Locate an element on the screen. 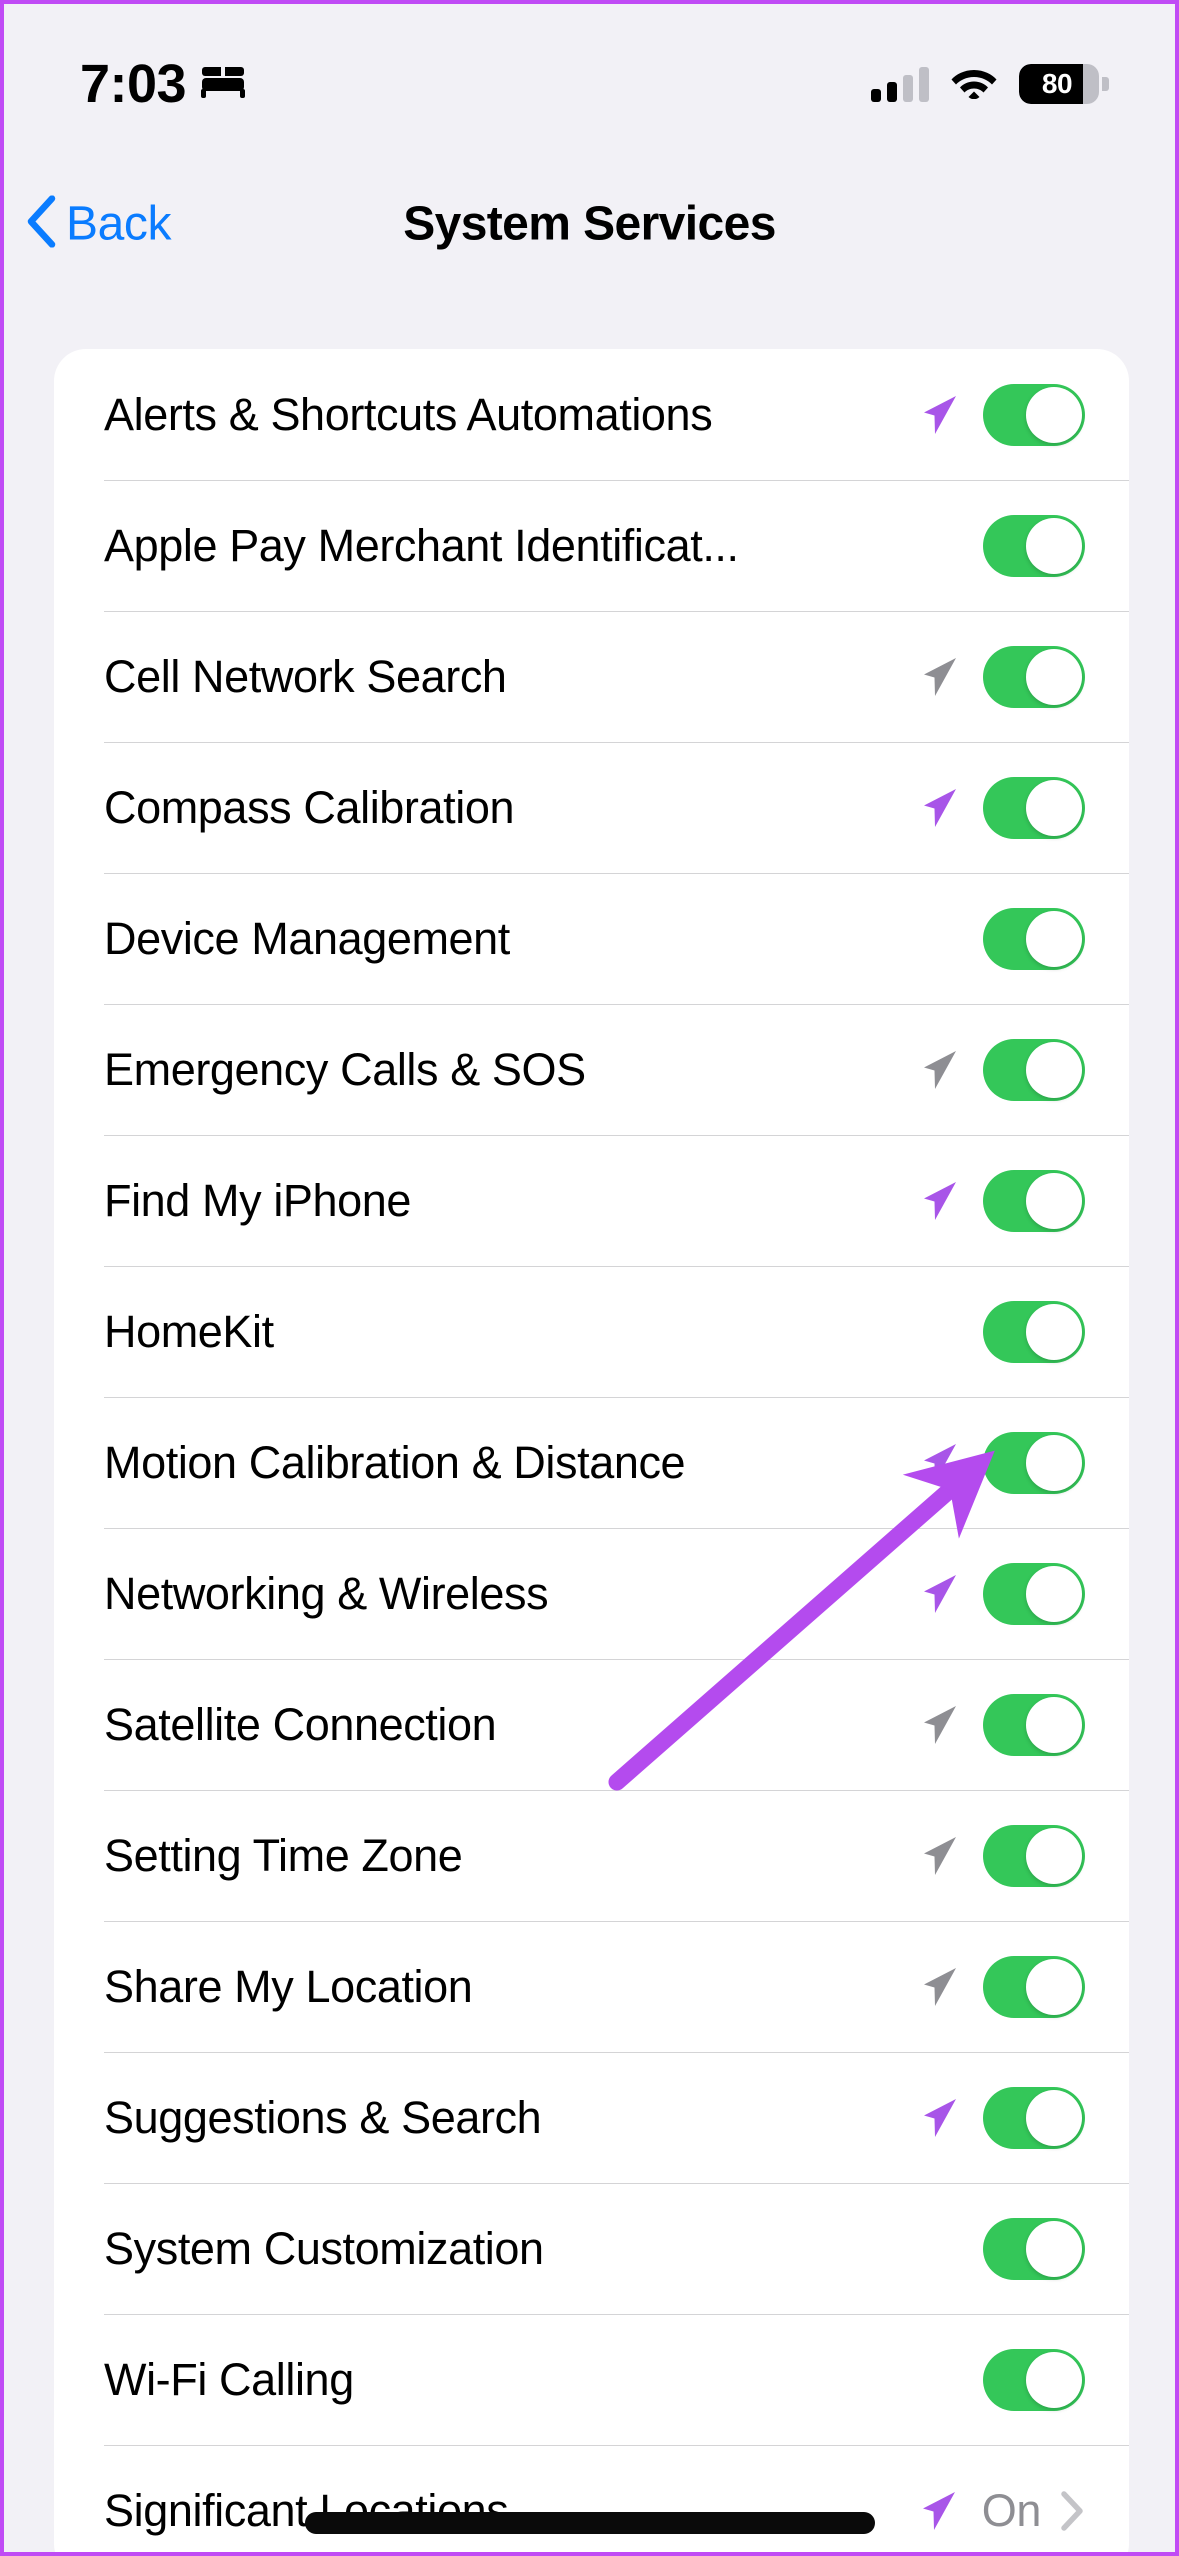 This screenshot has height=2556, width=1179. list-item: HomeKit is located at coordinates (591, 1331).